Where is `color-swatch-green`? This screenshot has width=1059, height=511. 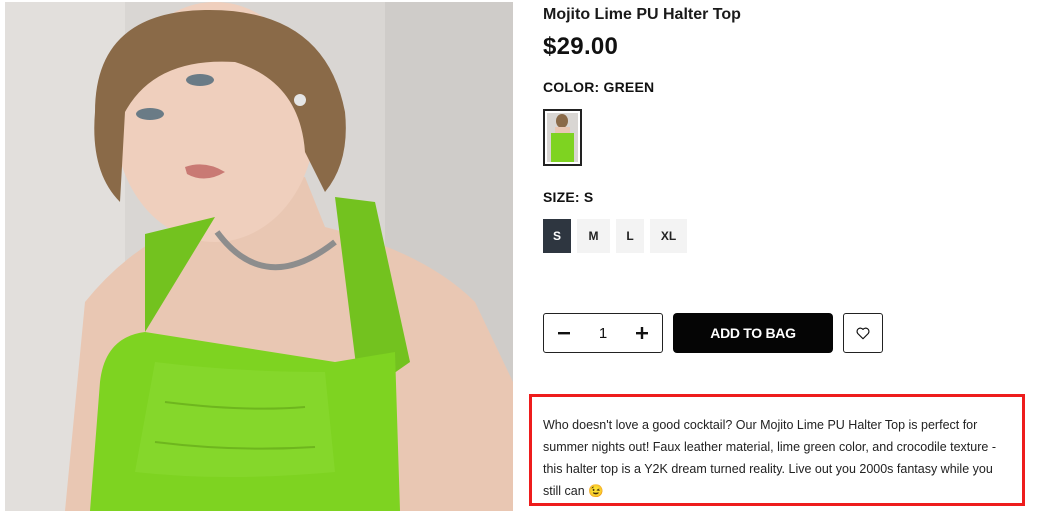 color-swatch-green is located at coordinates (562, 137).